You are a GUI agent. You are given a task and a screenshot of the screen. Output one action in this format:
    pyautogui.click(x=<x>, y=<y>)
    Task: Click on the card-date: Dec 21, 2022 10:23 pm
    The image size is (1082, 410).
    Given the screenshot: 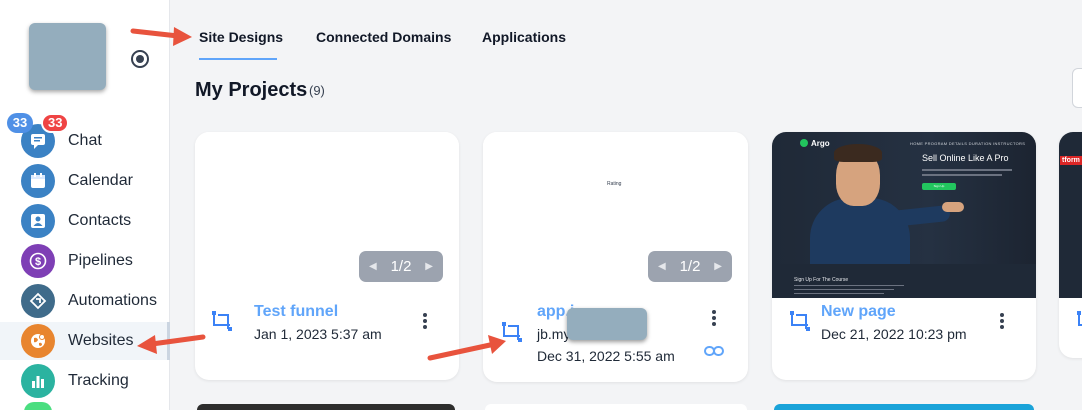 What is the action you would take?
    pyautogui.click(x=894, y=334)
    